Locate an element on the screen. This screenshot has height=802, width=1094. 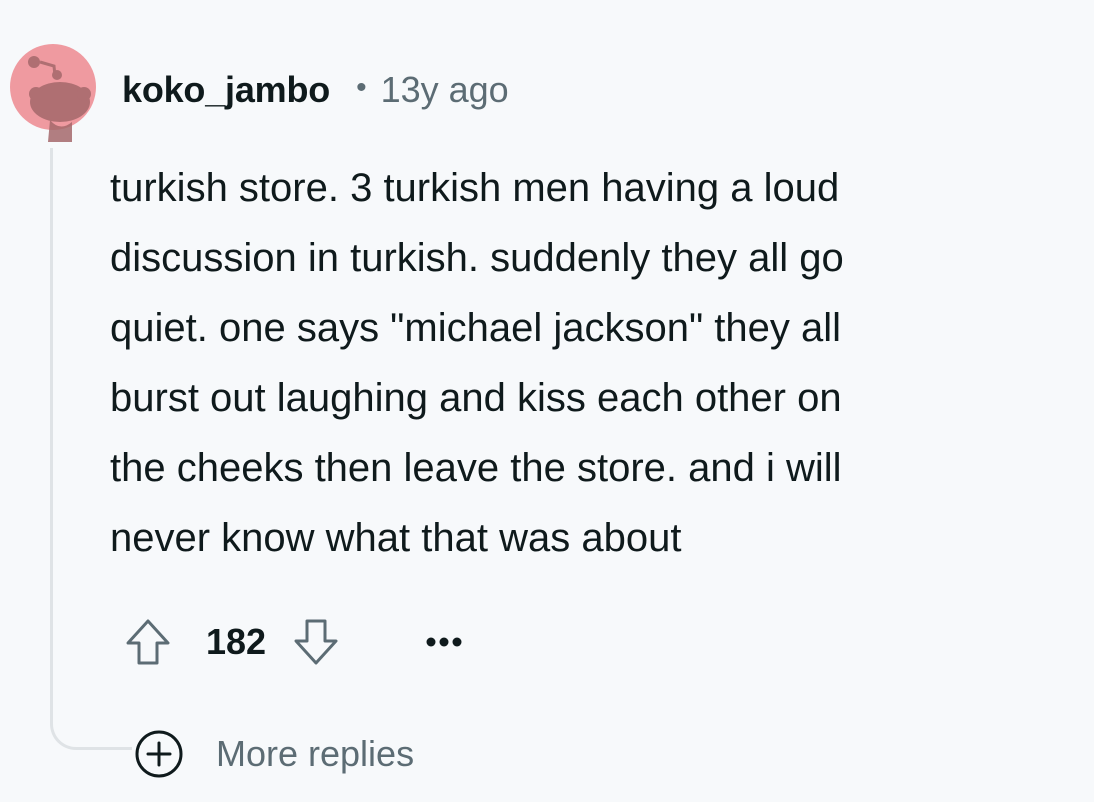
ellipsis-icon is located at coordinates (444, 642).